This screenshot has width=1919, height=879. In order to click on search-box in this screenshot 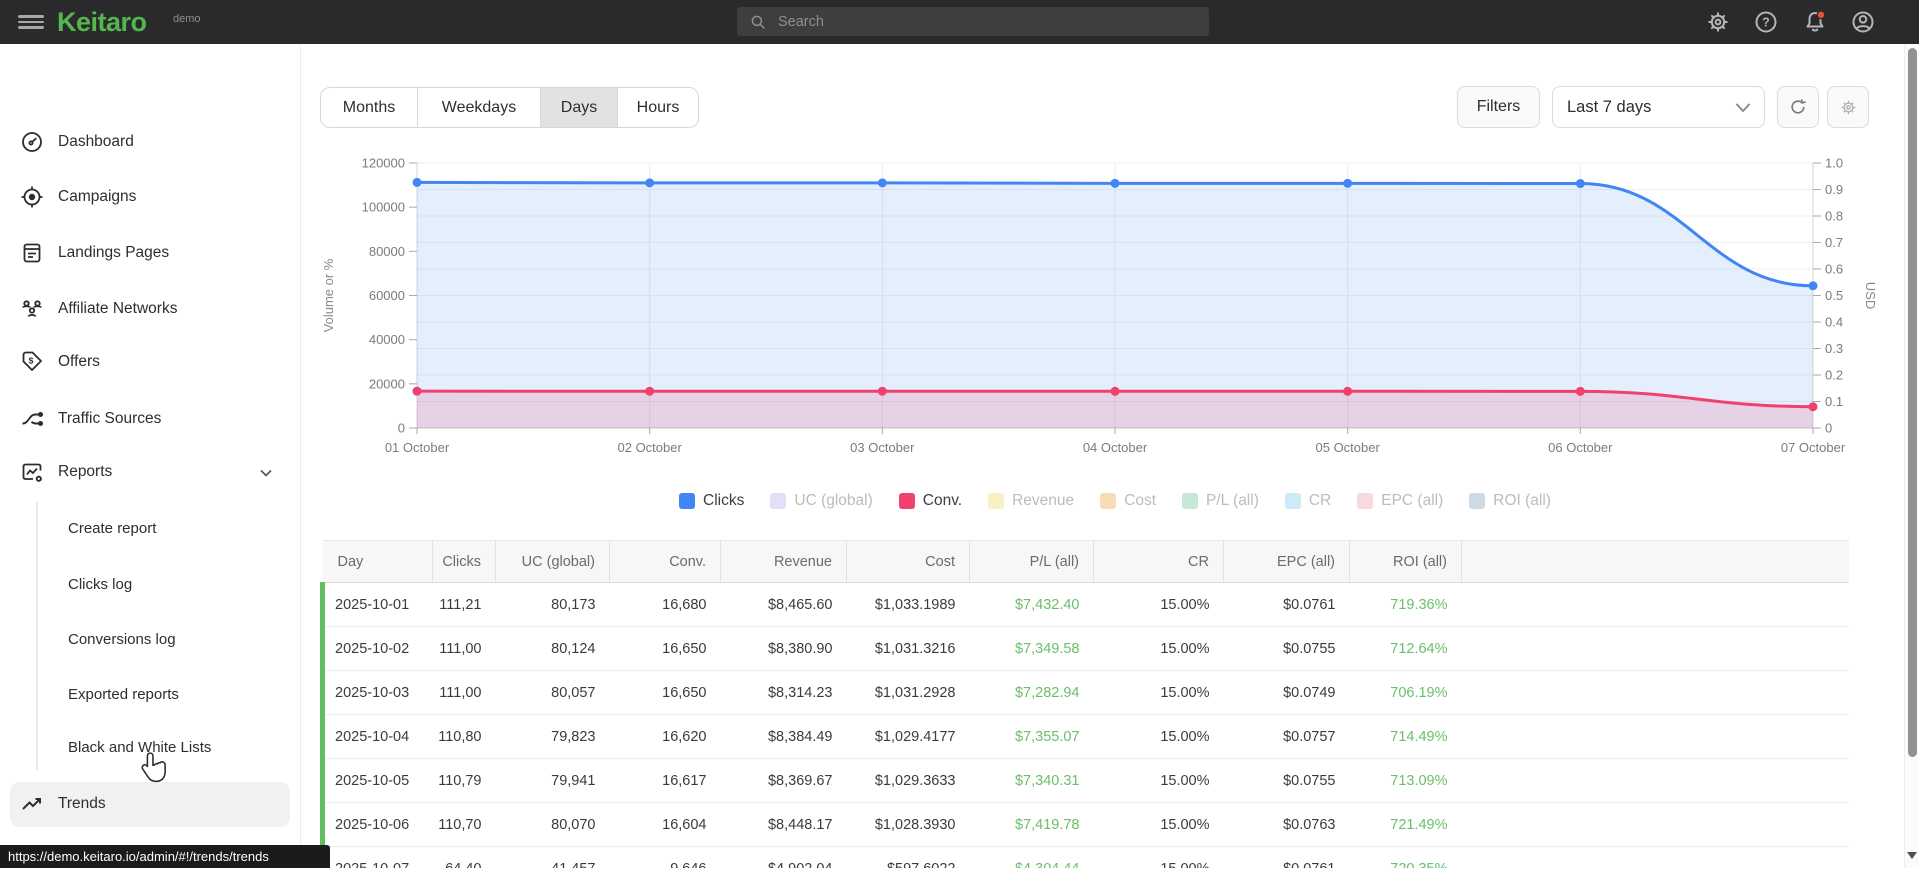, I will do `click(973, 21)`.